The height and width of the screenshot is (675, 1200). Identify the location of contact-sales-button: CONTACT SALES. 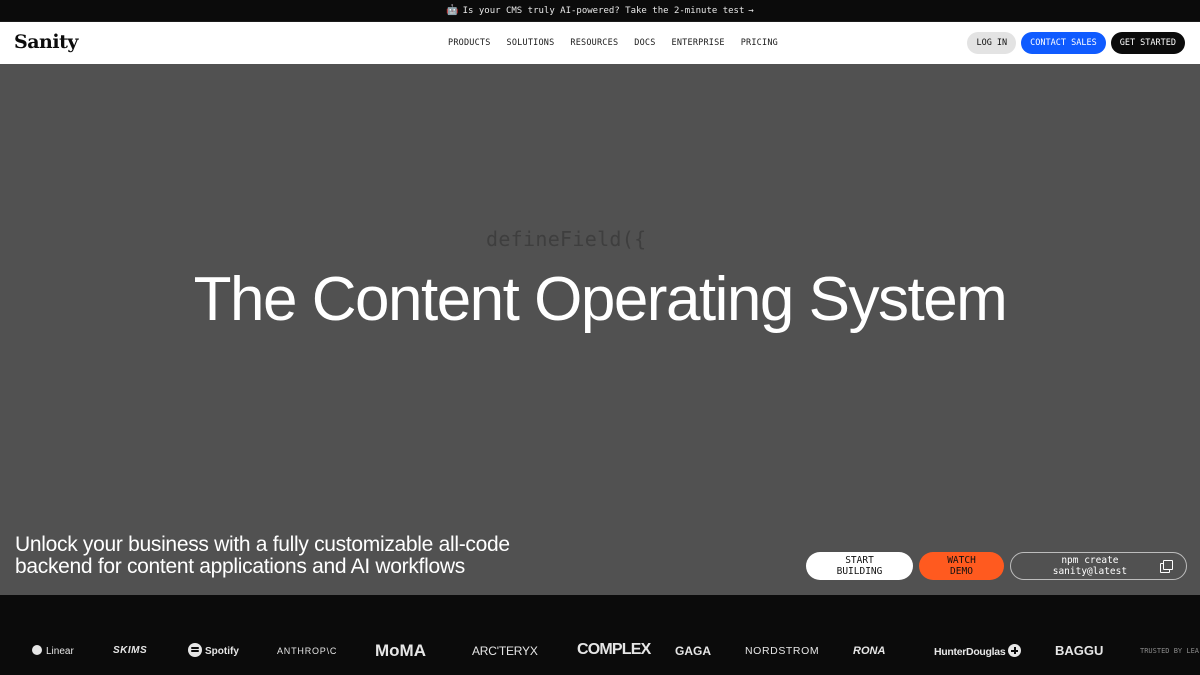
(1063, 43).